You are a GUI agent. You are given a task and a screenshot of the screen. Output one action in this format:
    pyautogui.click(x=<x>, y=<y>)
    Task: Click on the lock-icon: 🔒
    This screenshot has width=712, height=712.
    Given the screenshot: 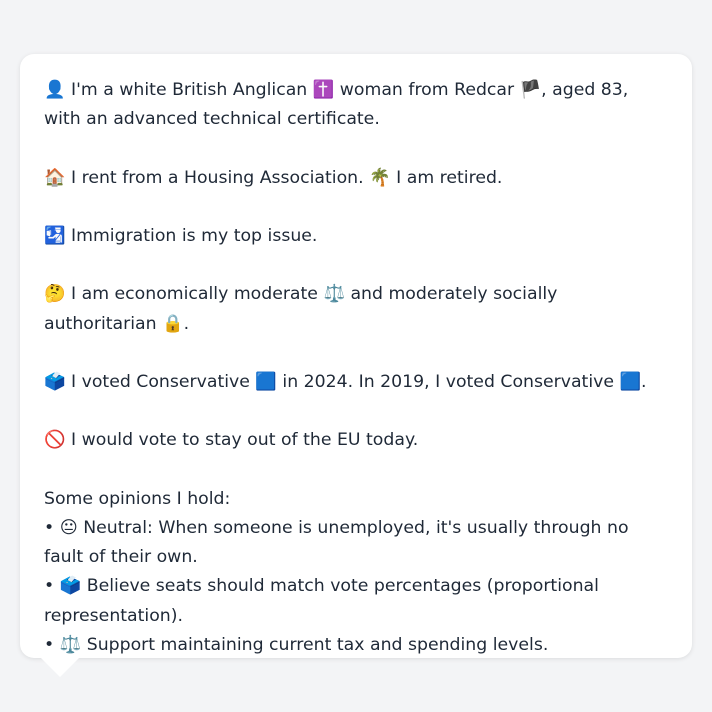 What is the action you would take?
    pyautogui.click(x=173, y=323)
    